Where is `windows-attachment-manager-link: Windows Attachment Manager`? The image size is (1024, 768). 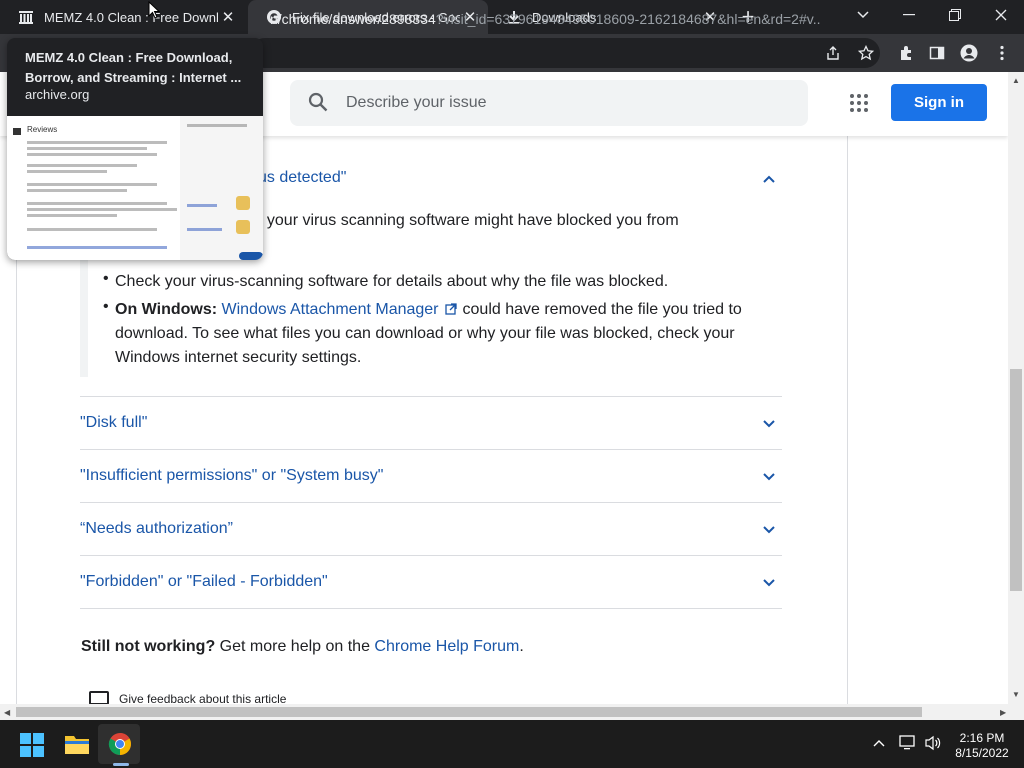
windows-attachment-manager-link: Windows Attachment Manager is located at coordinates (330, 309).